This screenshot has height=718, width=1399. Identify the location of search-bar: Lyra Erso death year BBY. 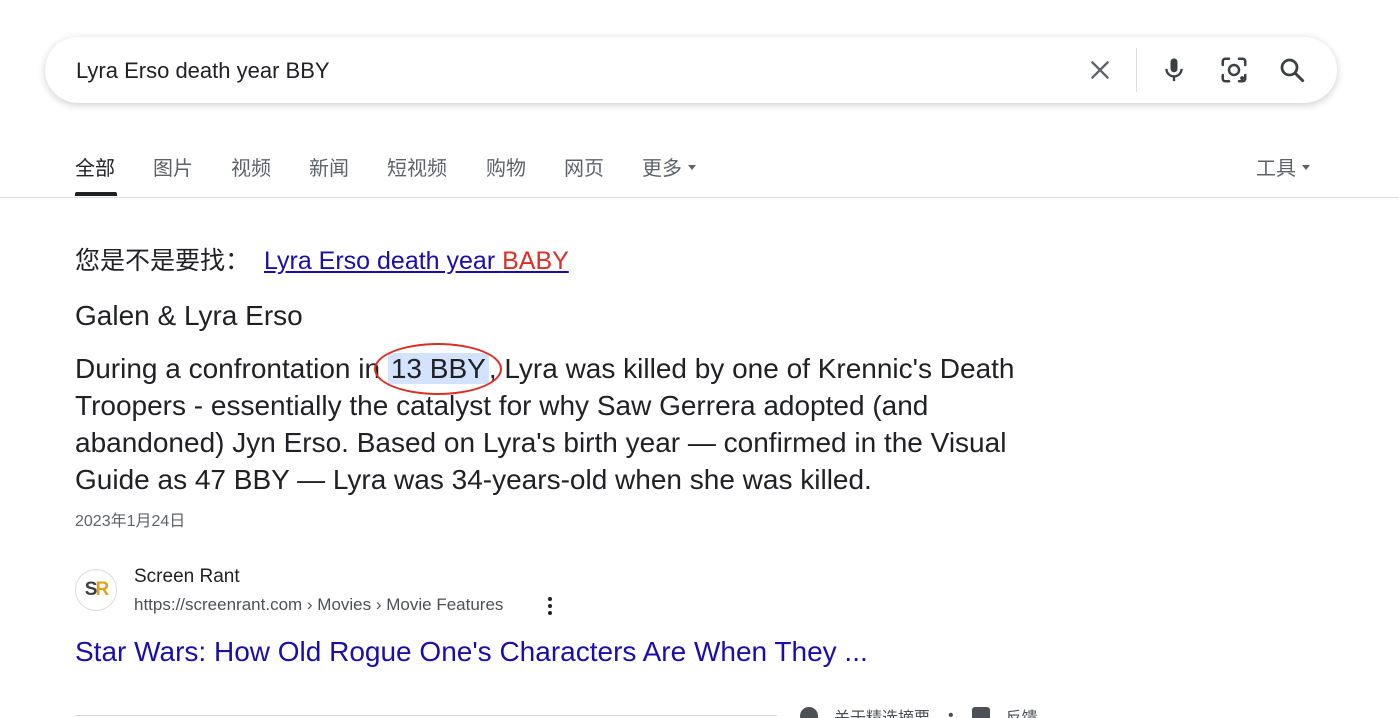
(691, 70).